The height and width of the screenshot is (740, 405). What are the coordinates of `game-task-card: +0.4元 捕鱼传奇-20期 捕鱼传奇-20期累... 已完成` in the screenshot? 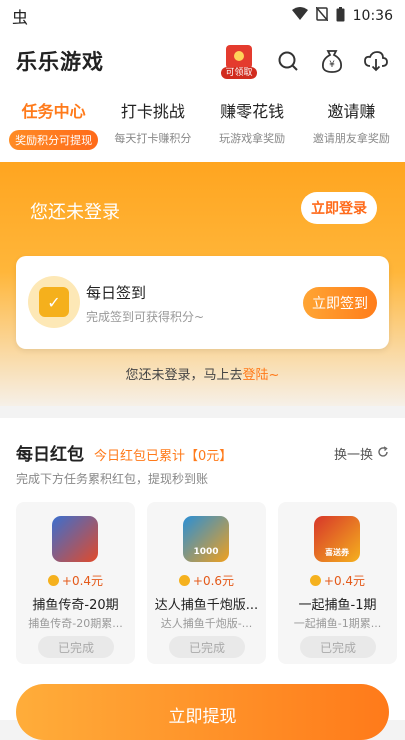 It's located at (75, 583).